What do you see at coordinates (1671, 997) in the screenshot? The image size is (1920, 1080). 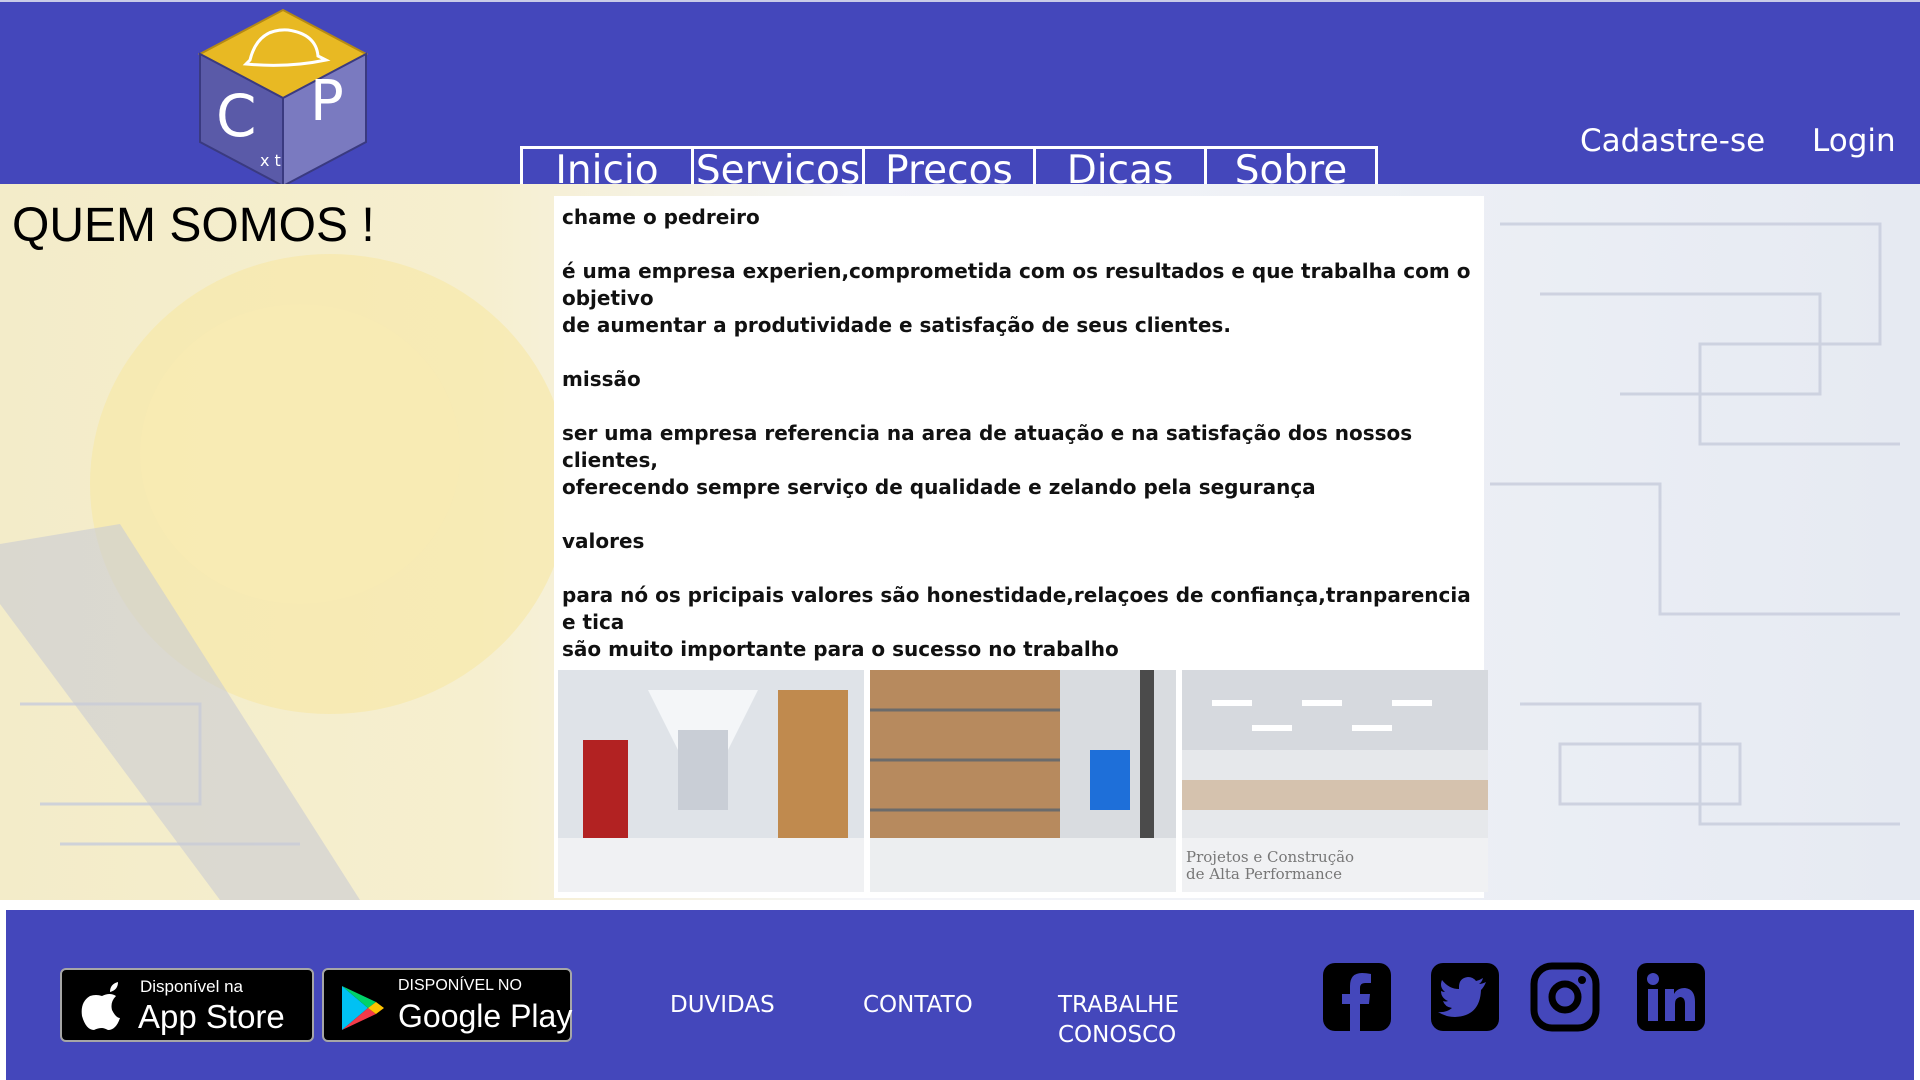 I see `linkedin-icon` at bounding box center [1671, 997].